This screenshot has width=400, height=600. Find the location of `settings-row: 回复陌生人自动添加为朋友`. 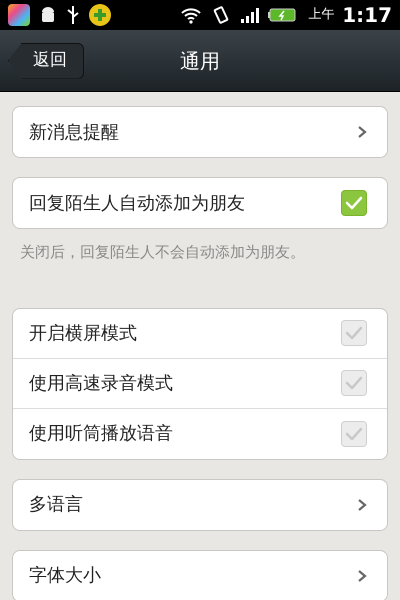

settings-row: 回复陌生人自动添加为朋友 is located at coordinates (200, 203).